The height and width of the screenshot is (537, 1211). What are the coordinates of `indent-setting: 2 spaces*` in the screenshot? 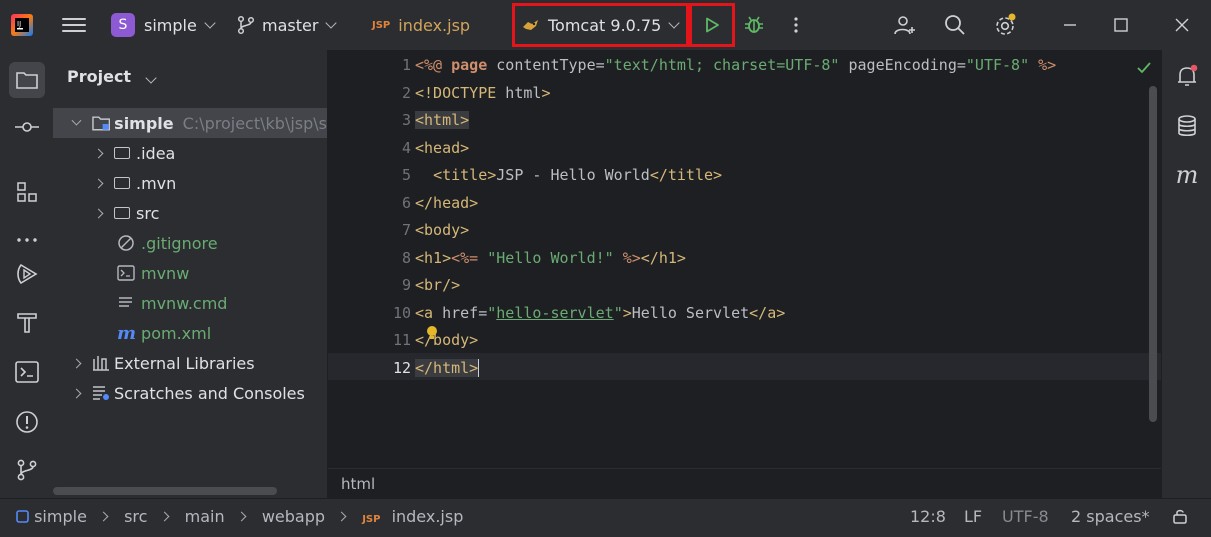 It's located at (1110, 516).